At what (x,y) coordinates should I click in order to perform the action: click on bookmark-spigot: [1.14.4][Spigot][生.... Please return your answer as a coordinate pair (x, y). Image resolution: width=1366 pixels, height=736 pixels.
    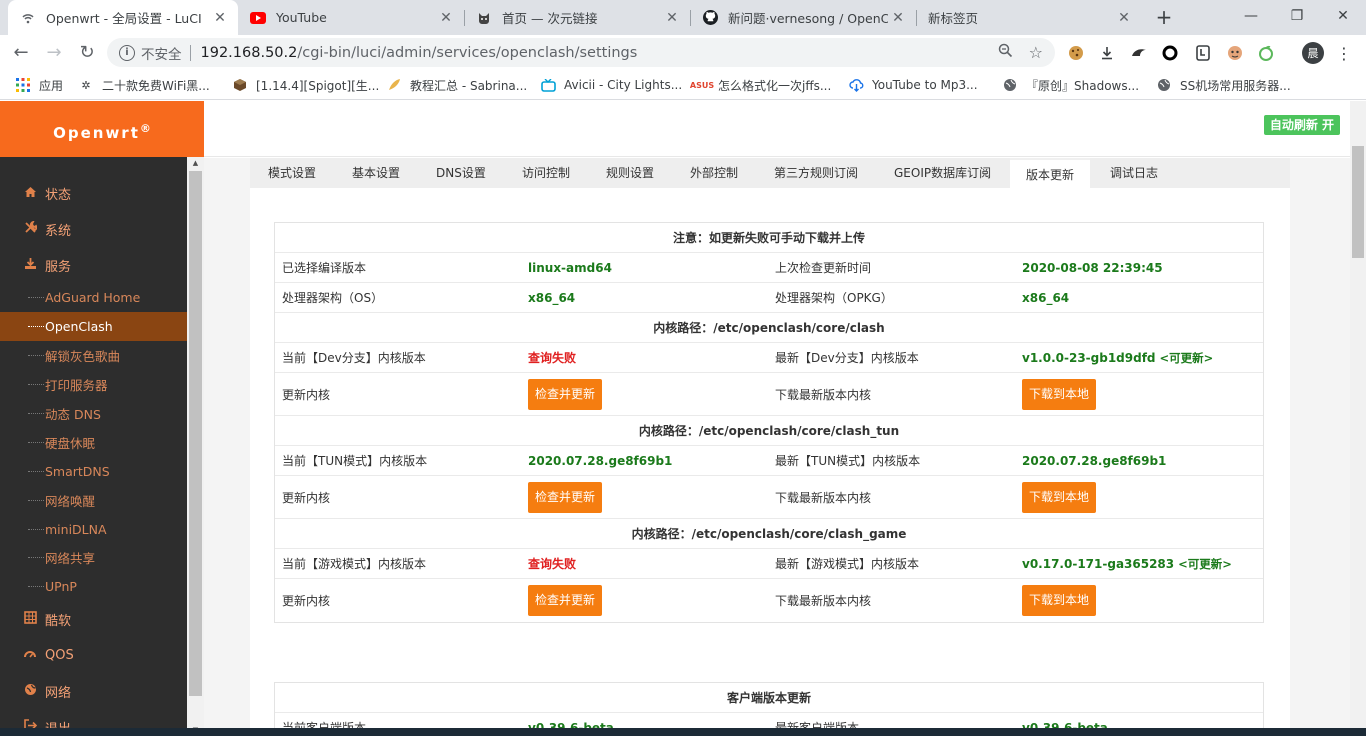
    Looking at the image, I should click on (305, 85).